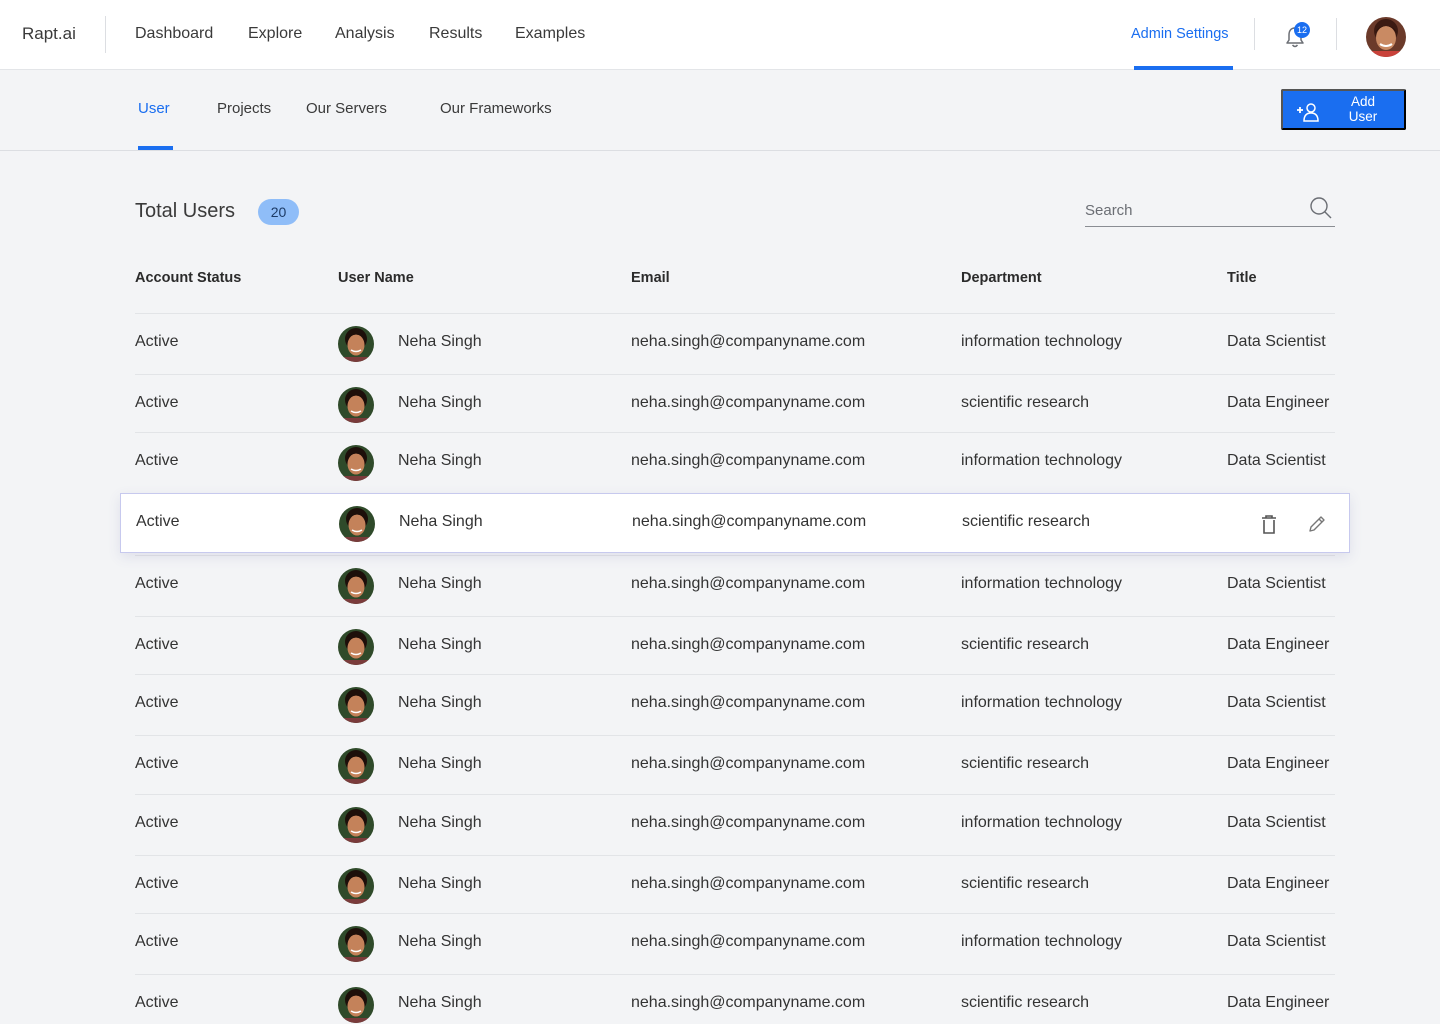 Image resolution: width=1440 pixels, height=1024 pixels. Describe the element at coordinates (1269, 524) in the screenshot. I see `trash-icon` at that location.